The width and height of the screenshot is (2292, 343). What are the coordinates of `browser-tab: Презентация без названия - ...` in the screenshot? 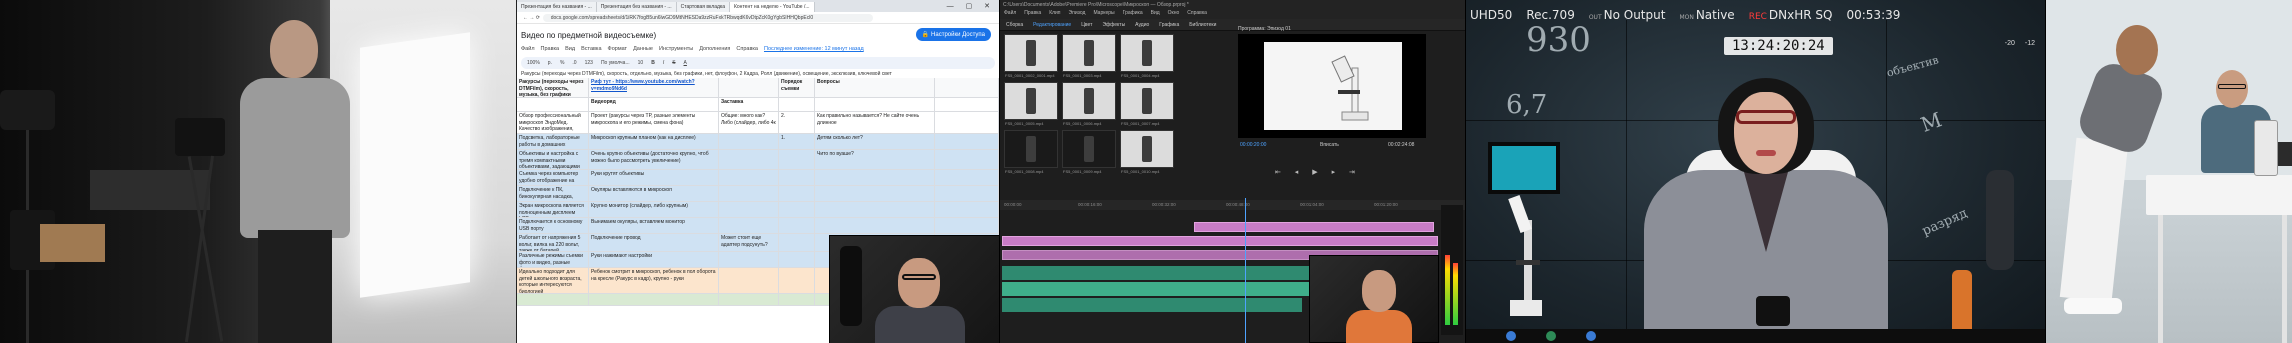 It's located at (557, 7).